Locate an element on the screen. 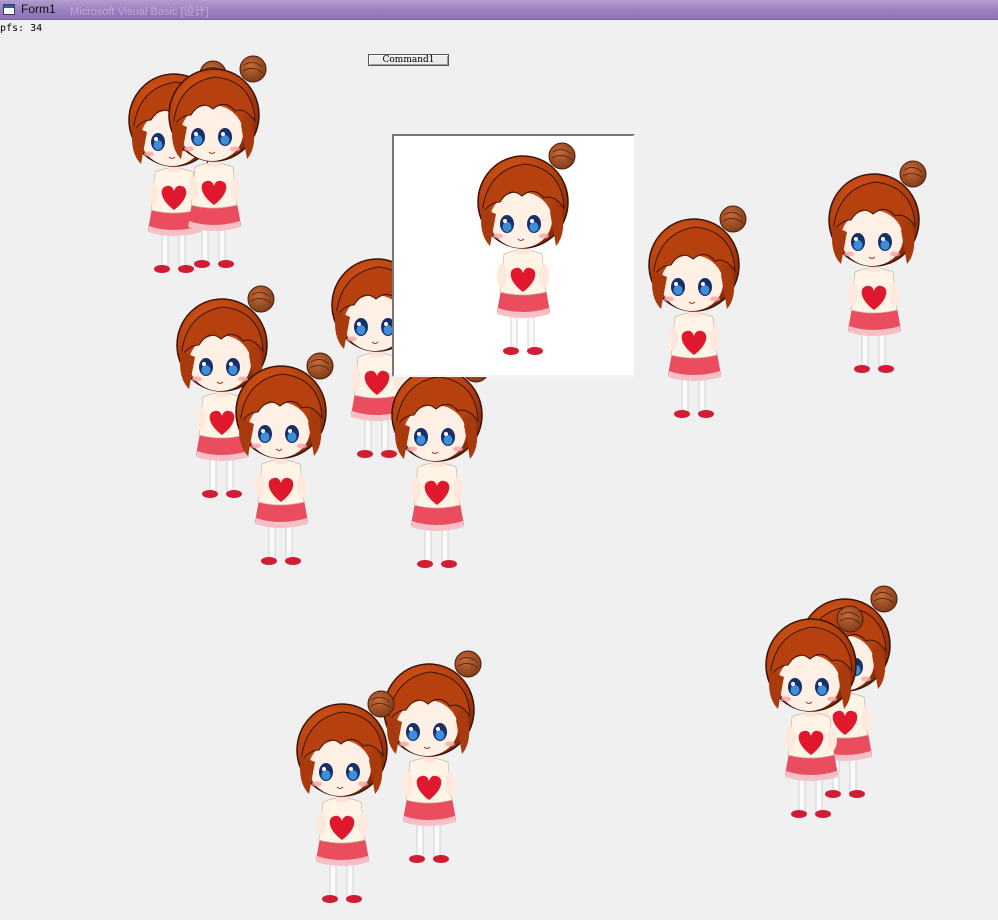 Image resolution: width=998 pixels, height=920 pixels. picture-box is located at coordinates (513, 255).